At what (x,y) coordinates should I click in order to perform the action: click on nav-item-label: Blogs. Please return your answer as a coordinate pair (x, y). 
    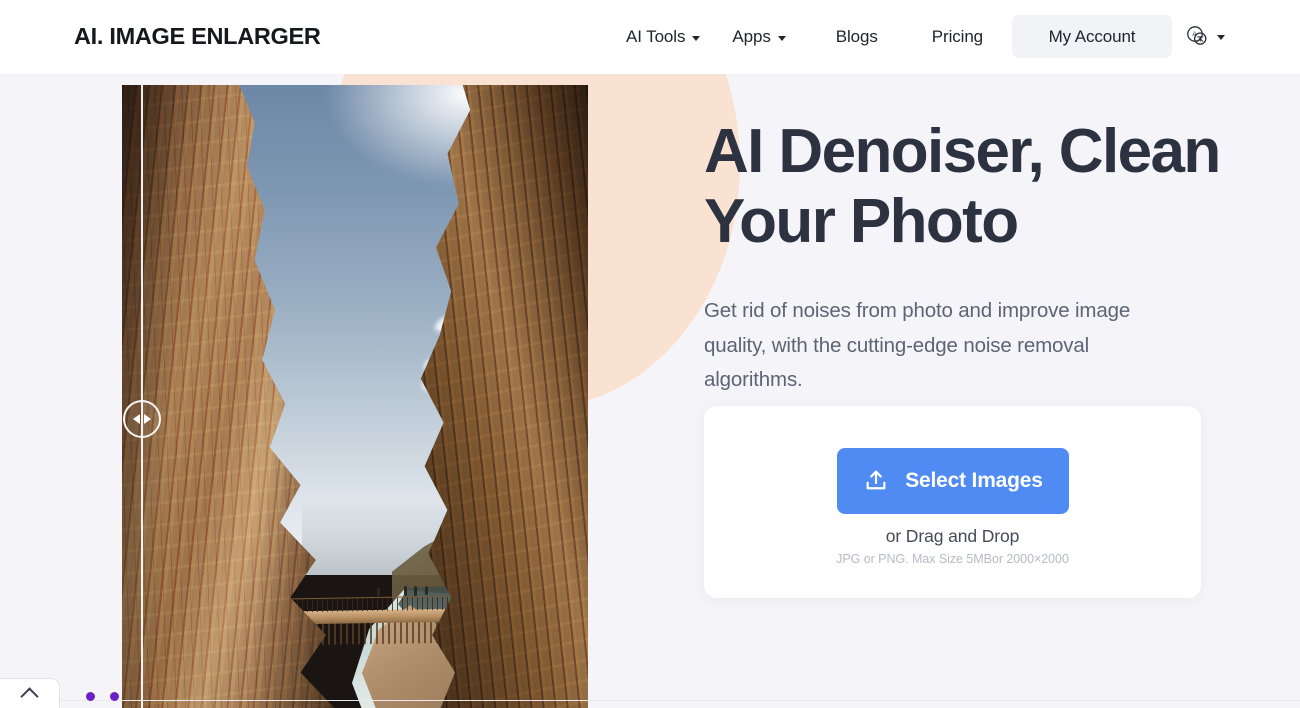
    Looking at the image, I should click on (856, 36).